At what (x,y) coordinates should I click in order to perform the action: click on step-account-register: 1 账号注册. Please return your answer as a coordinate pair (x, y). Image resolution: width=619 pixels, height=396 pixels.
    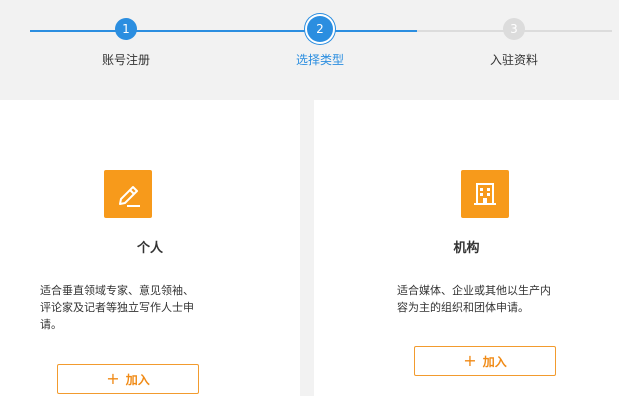
    Looking at the image, I should click on (126, 43).